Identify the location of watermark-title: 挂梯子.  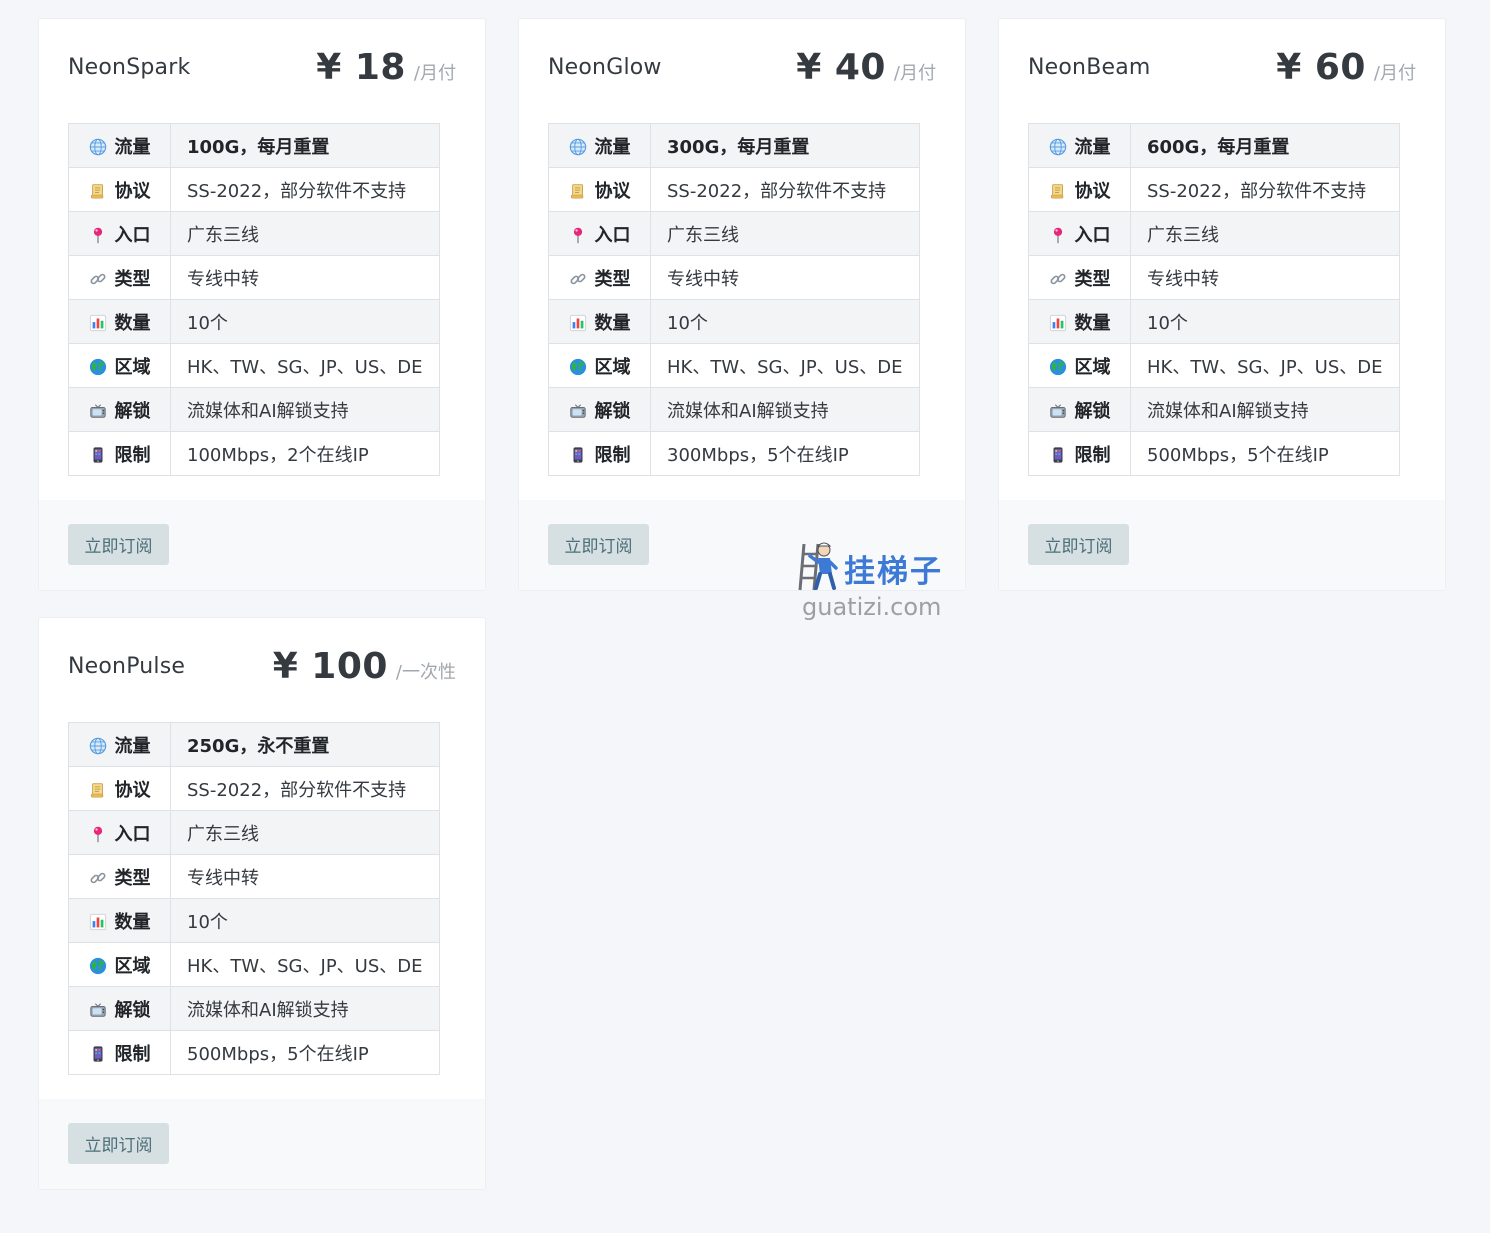
(893, 572).